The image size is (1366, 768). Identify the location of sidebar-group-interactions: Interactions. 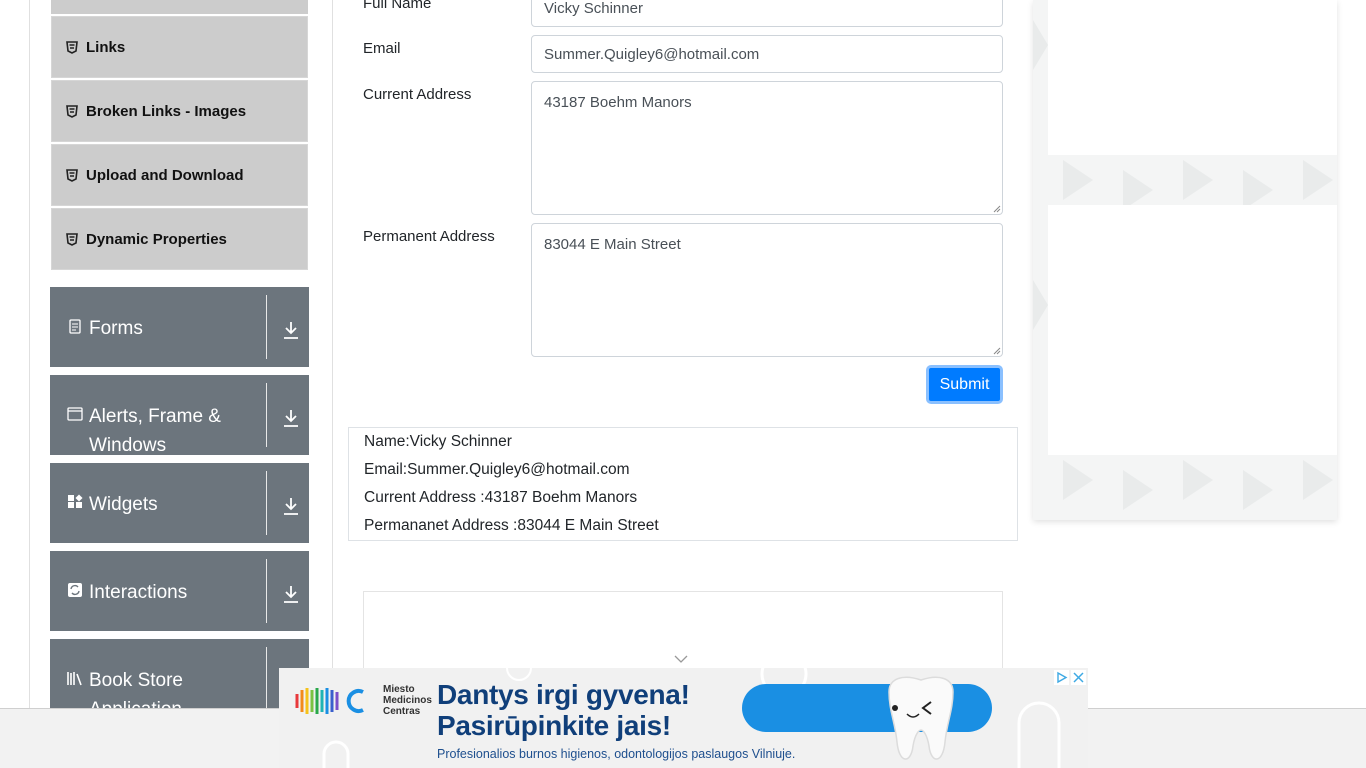
(179, 591).